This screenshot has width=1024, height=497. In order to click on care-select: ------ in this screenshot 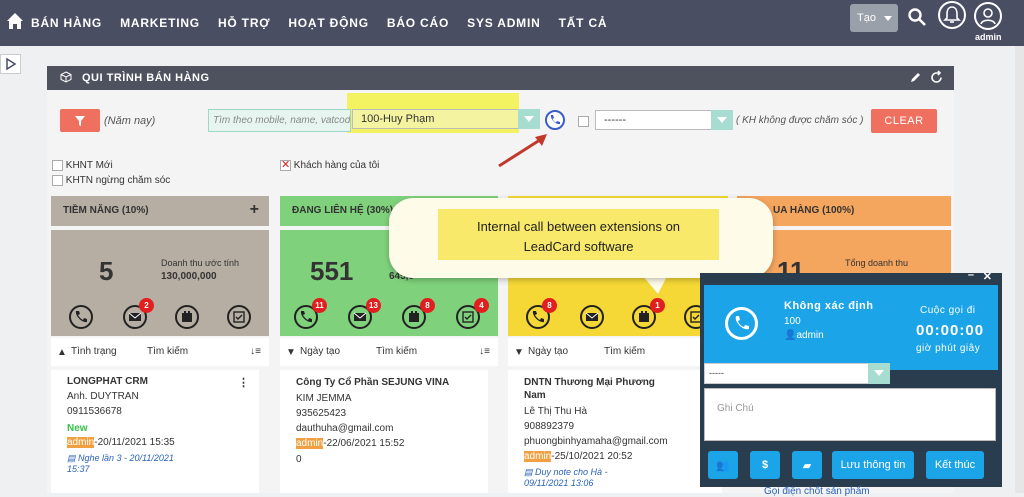, I will do `click(664, 120)`.